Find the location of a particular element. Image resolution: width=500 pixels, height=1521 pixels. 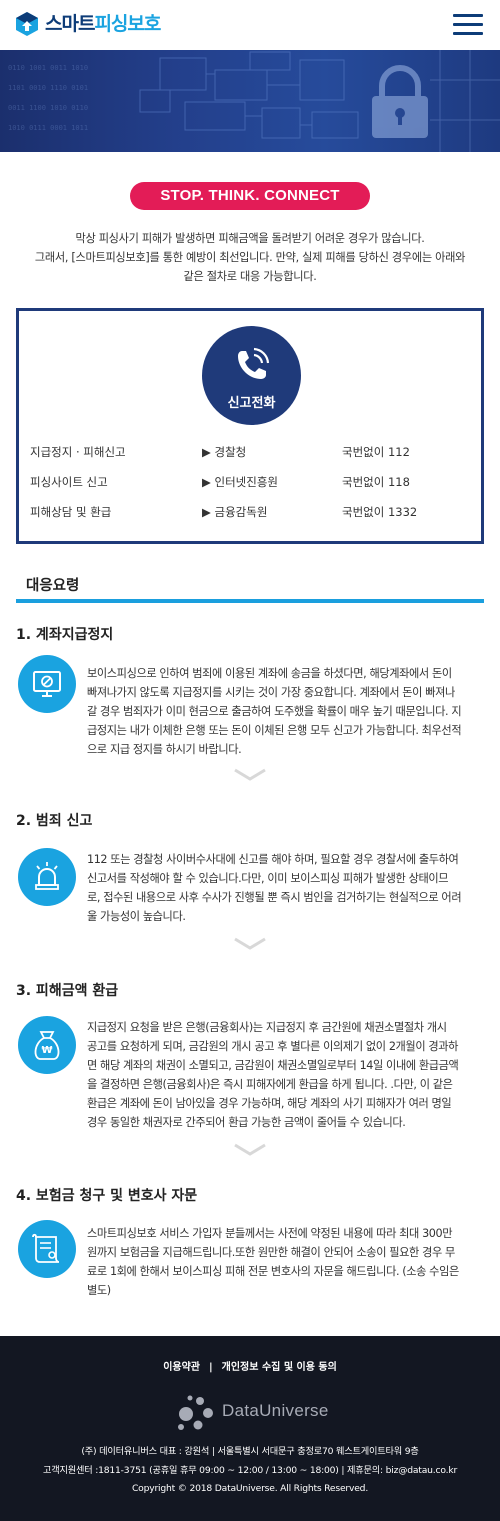

site-logo: 스마트피싱보호 is located at coordinates (87, 24).